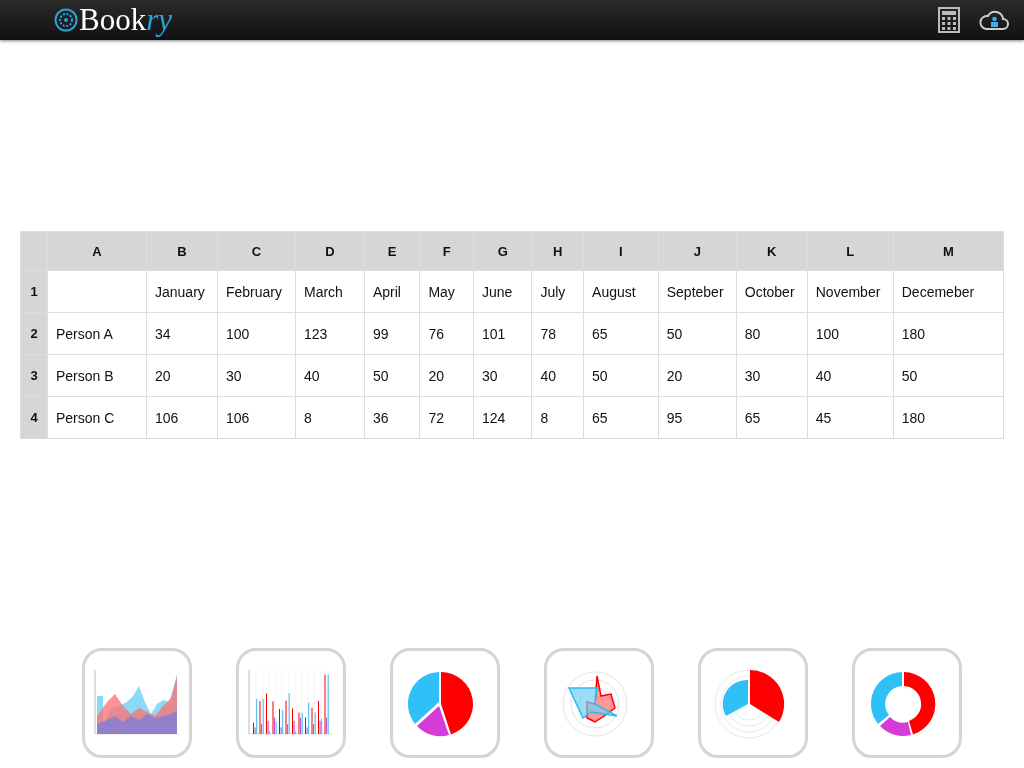 The height and width of the screenshot is (768, 1024). Describe the element at coordinates (697, 291) in the screenshot. I see `table-cell: Septeber` at that location.